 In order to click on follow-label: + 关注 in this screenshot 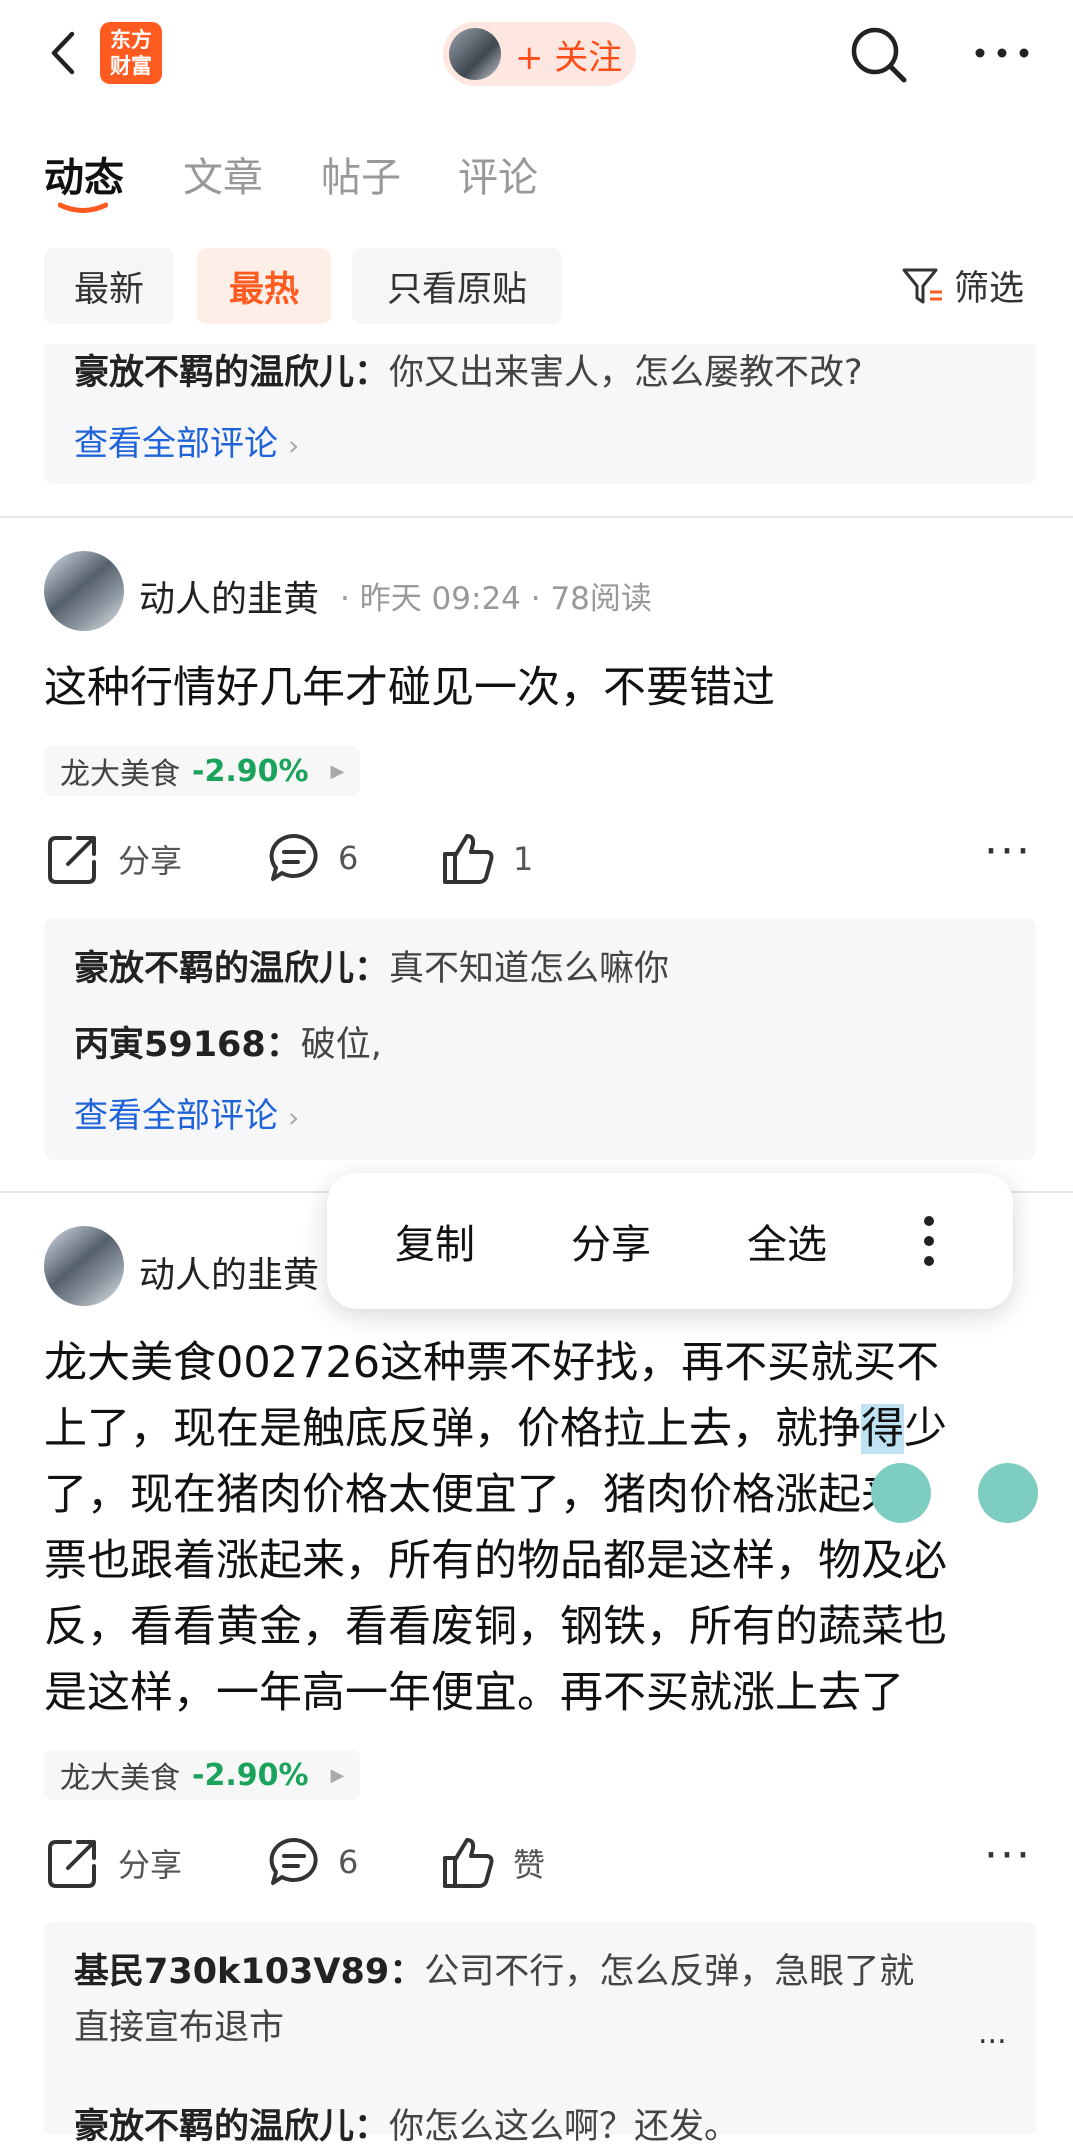, I will do `click(569, 57)`.